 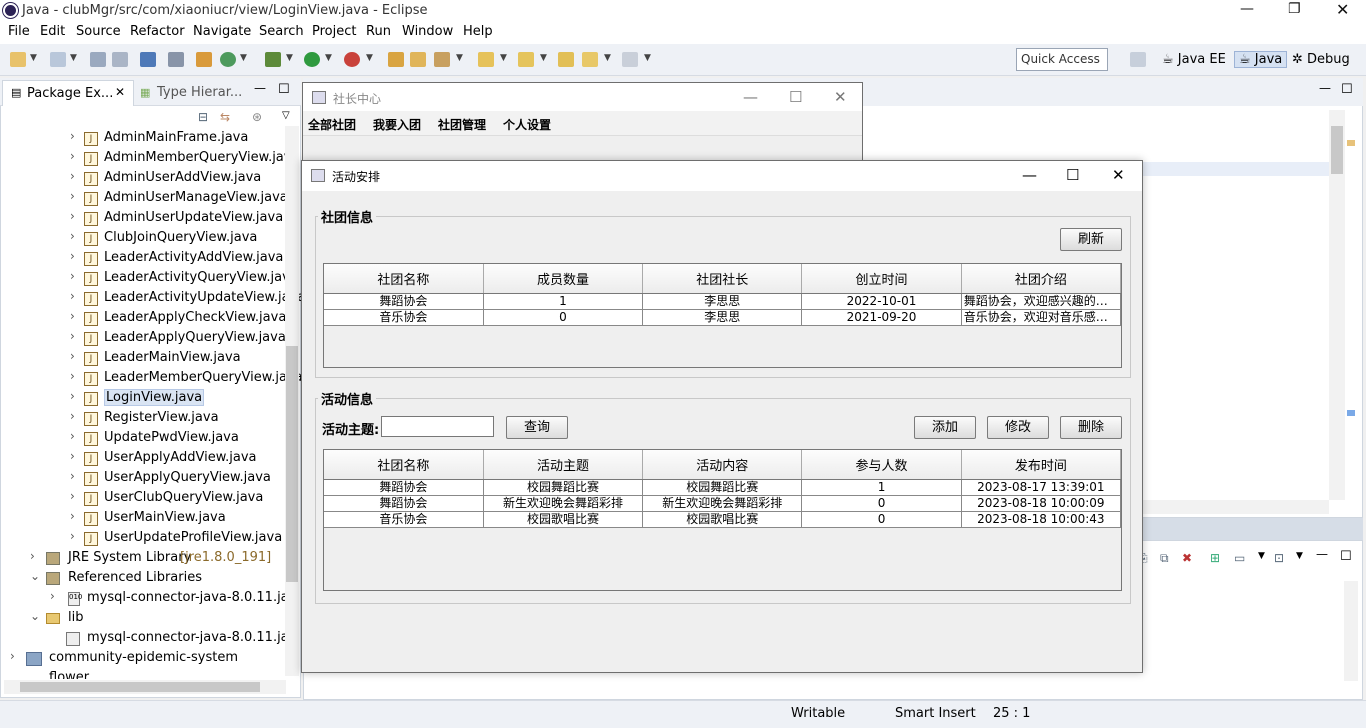 What do you see at coordinates (160, 579) in the screenshot?
I see `tree-referenced-libraries: ⌄ Referenced Libraries` at bounding box center [160, 579].